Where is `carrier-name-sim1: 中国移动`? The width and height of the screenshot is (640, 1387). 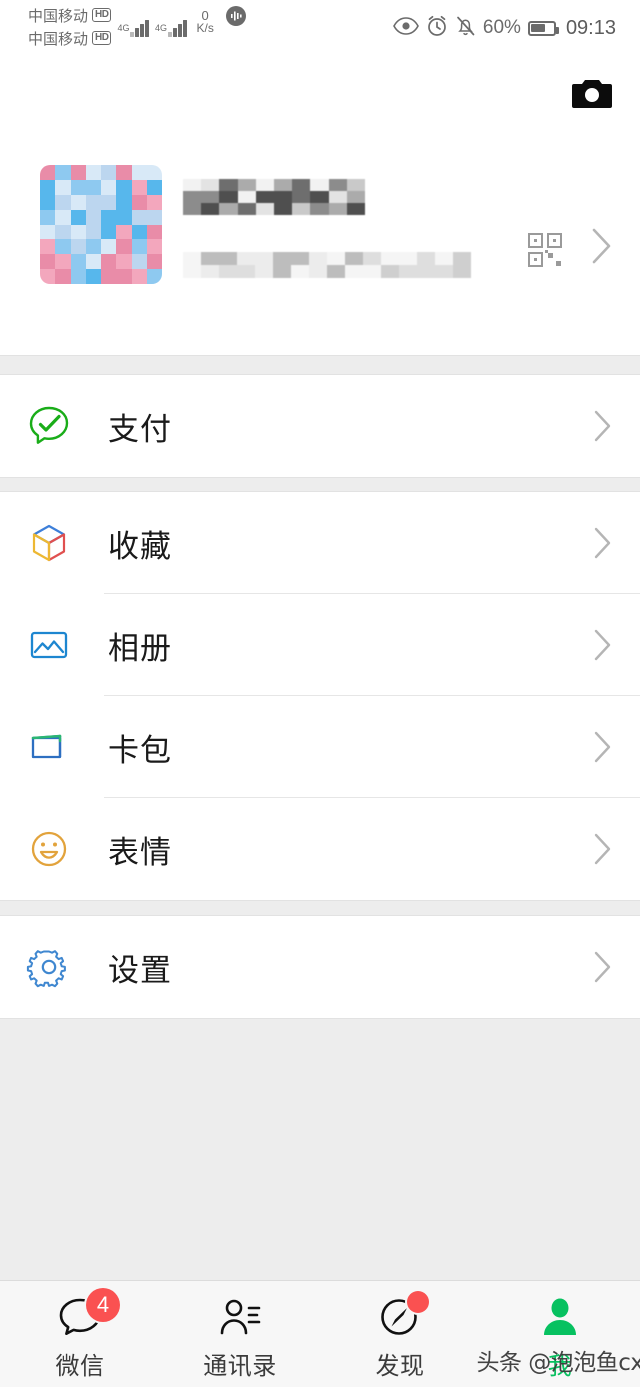 carrier-name-sim1: 中国移动 is located at coordinates (58, 16).